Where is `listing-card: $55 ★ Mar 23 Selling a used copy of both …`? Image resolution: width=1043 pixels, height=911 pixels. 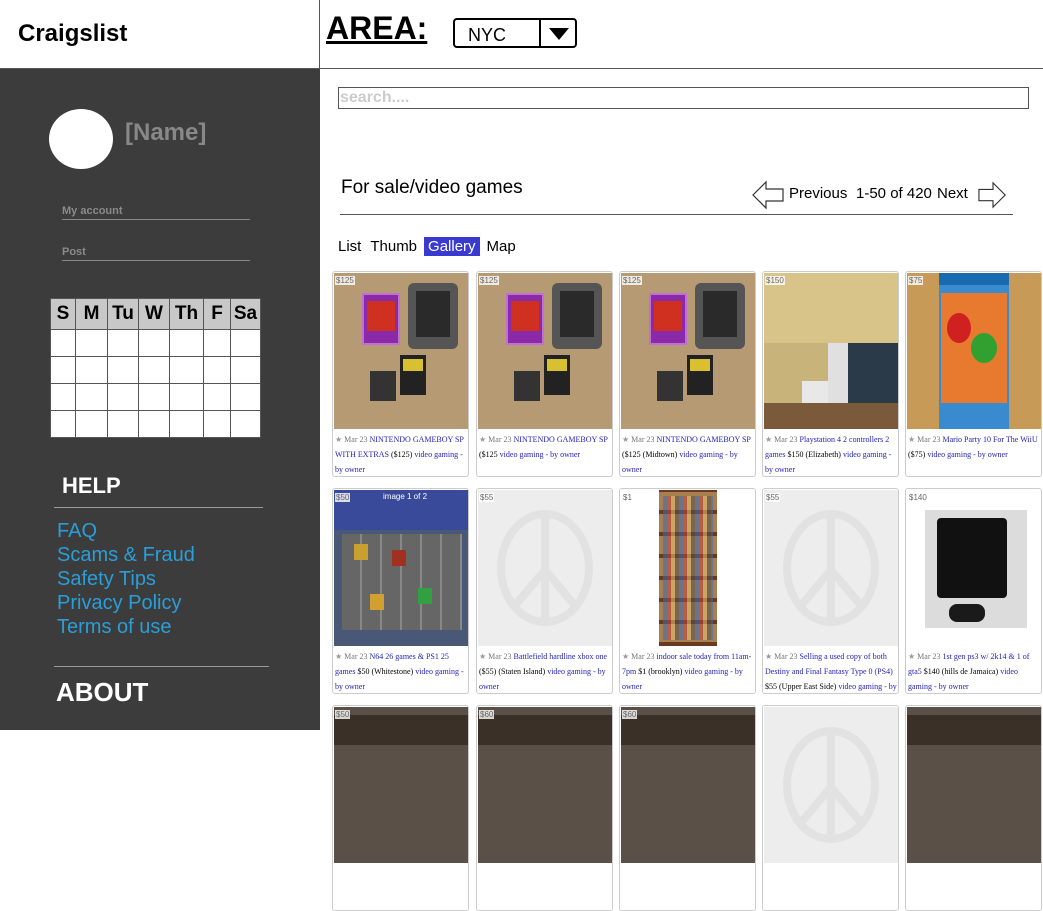 listing-card: $55 ★ Mar 23 Selling a used copy of both … is located at coordinates (830, 591).